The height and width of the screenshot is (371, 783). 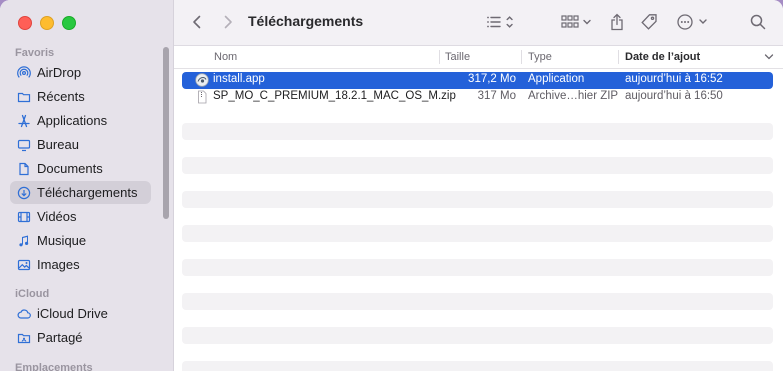 I want to click on sidebar-item-images: Images, so click(x=80, y=264).